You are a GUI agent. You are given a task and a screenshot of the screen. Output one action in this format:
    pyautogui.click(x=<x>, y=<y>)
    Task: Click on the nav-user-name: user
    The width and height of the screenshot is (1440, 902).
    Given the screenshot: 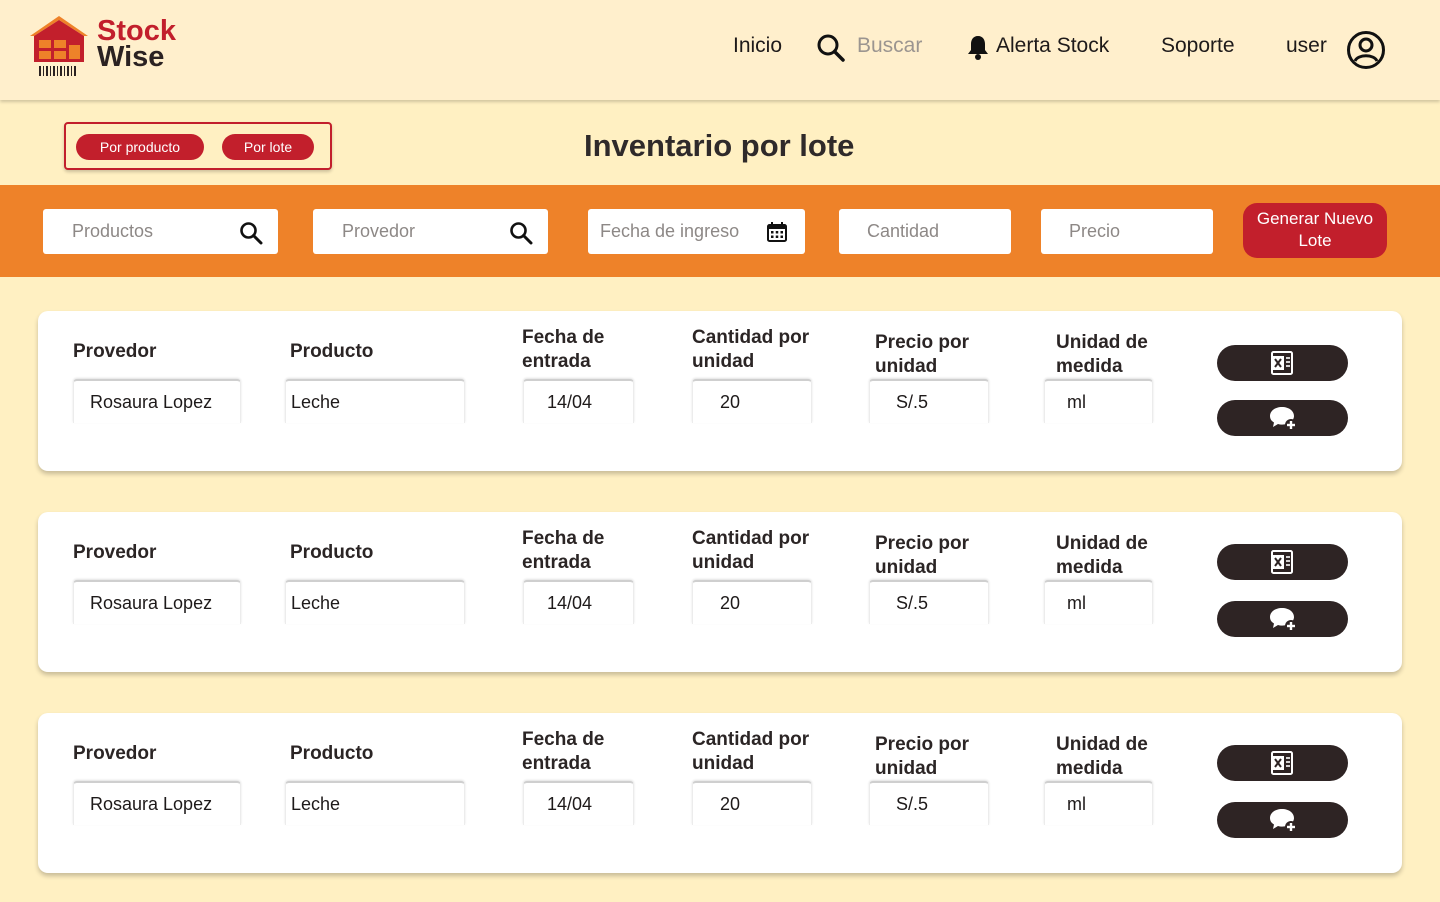 What is the action you would take?
    pyautogui.click(x=1306, y=46)
    